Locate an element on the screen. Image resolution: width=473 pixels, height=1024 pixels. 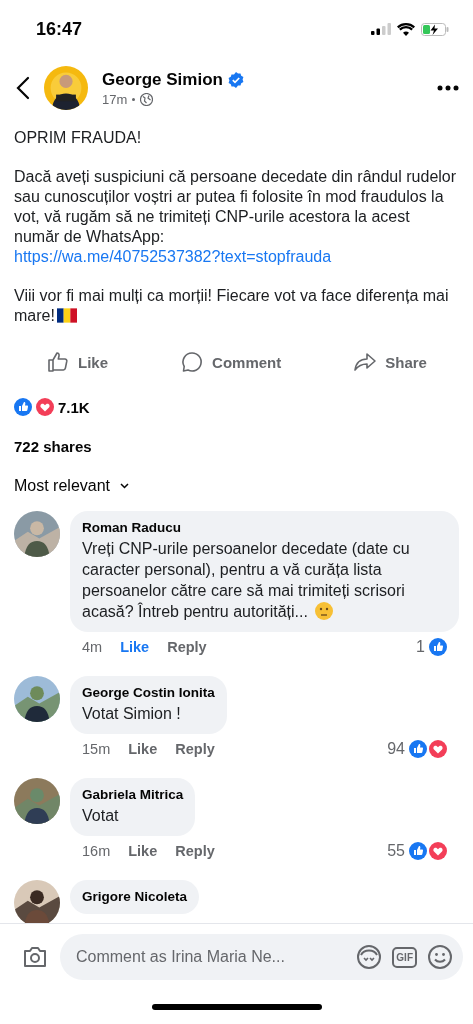
dot-icon is located at coordinates (134, 99).